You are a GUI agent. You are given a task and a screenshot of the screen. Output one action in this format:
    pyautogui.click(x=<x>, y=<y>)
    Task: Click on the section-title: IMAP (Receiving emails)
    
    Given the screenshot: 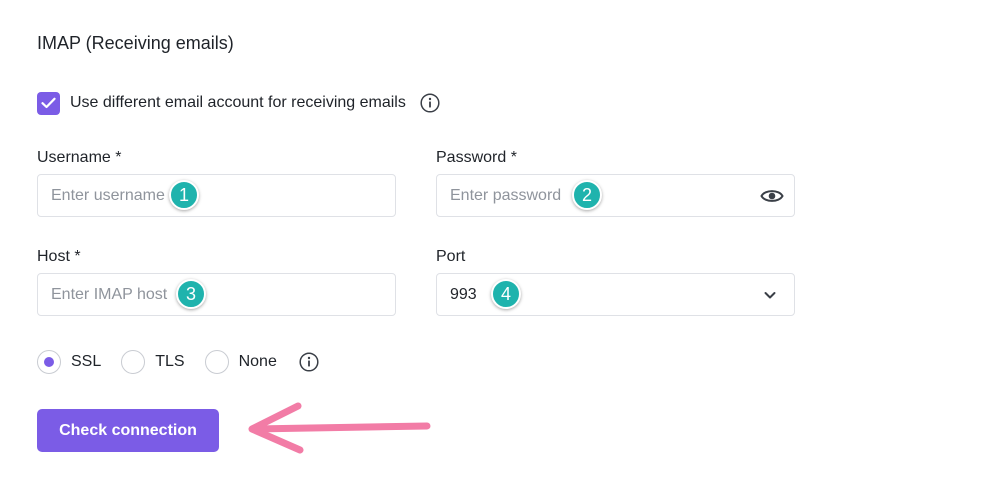 What is the action you would take?
    pyautogui.click(x=135, y=43)
    